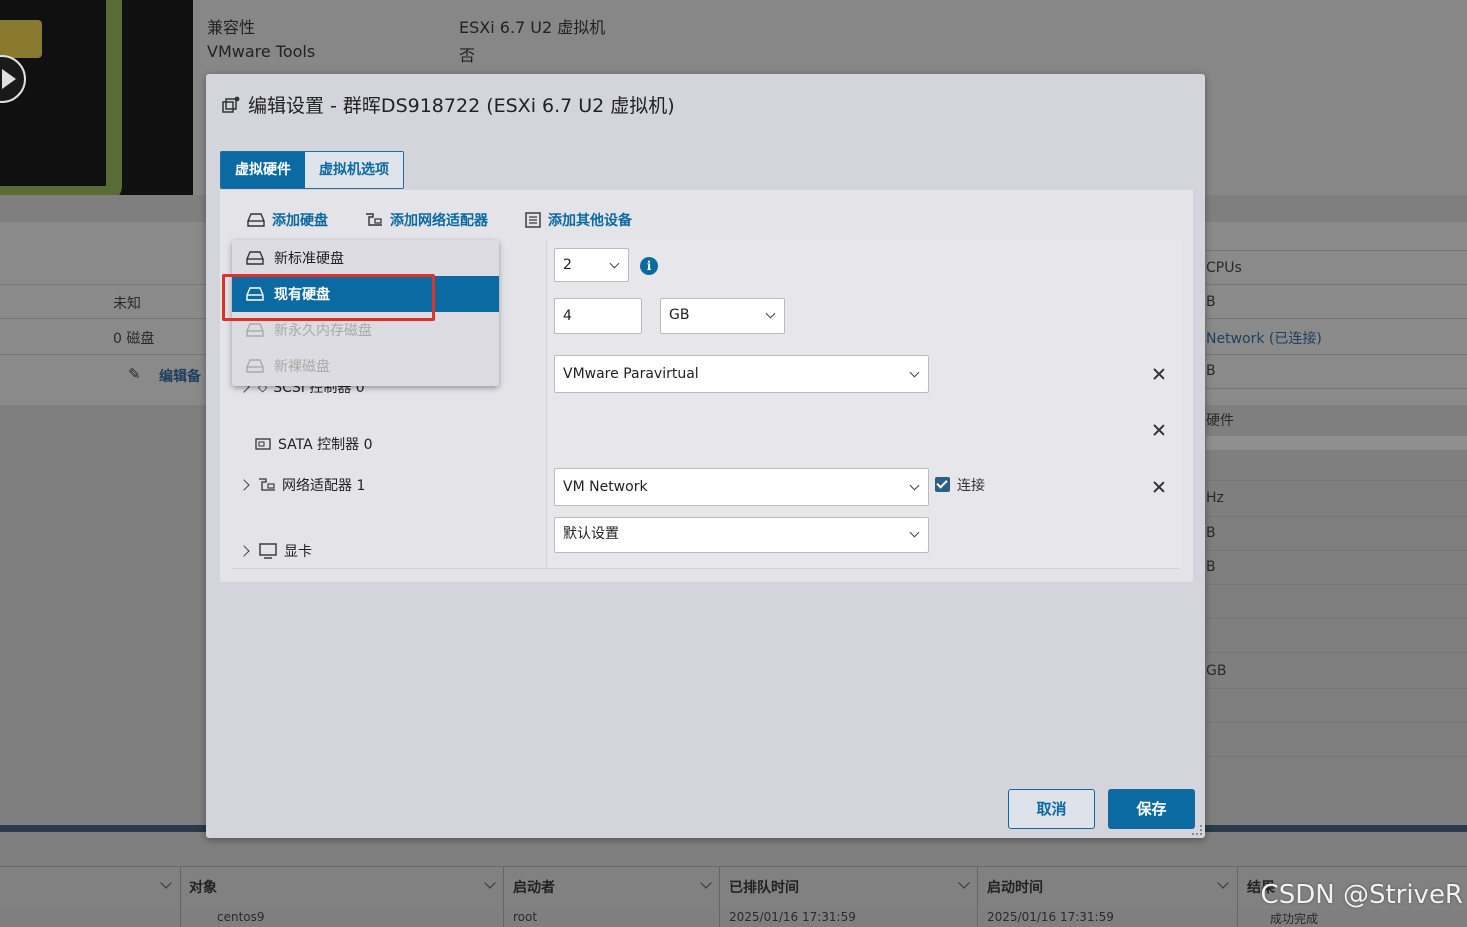 The image size is (1467, 927). What do you see at coordinates (679, 315) in the screenshot?
I see `memory-unit-value: GB` at bounding box center [679, 315].